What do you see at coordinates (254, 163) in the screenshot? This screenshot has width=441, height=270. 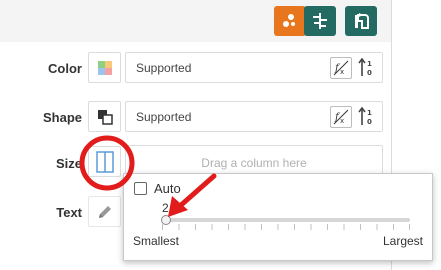 I see `size-drop-placeholder: Drag a column here` at bounding box center [254, 163].